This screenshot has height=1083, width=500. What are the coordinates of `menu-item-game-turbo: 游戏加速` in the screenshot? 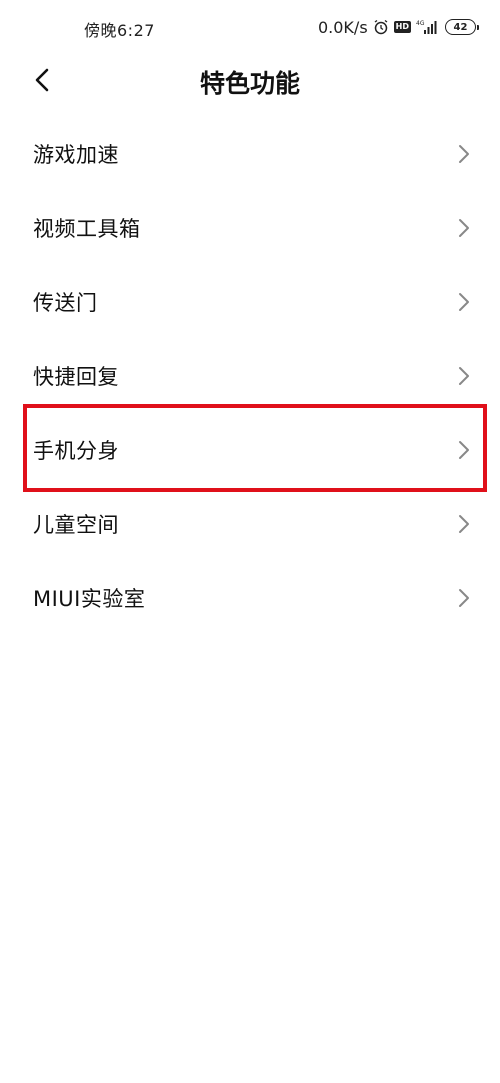 It's located at (250, 154).